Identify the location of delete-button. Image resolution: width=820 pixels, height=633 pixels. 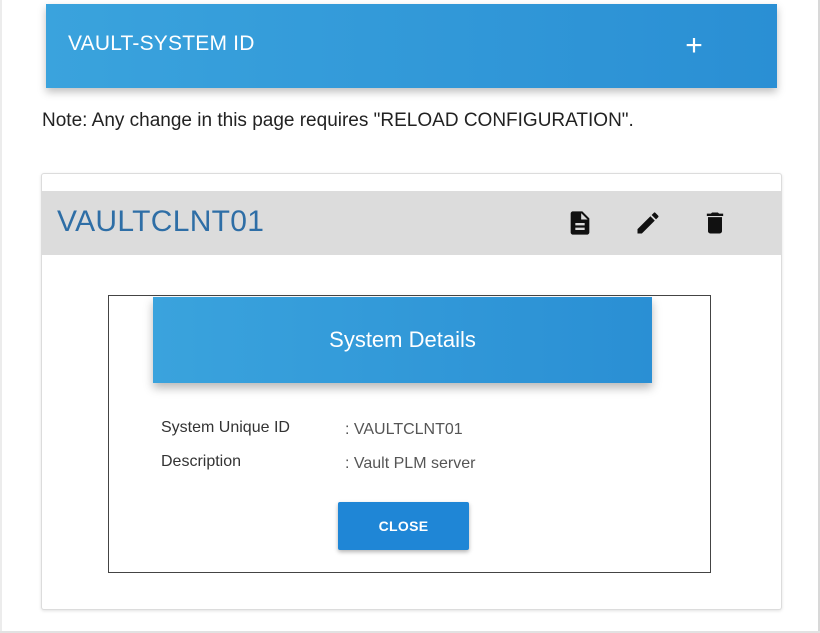
(715, 223).